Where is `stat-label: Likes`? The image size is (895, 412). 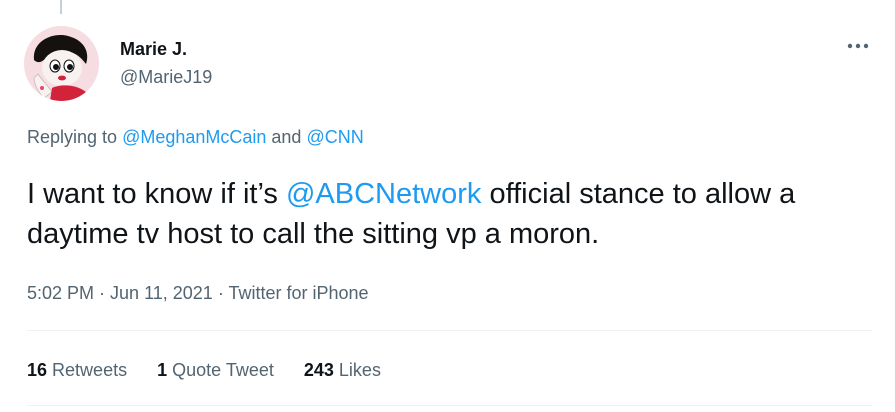
stat-label: Likes is located at coordinates (359, 370).